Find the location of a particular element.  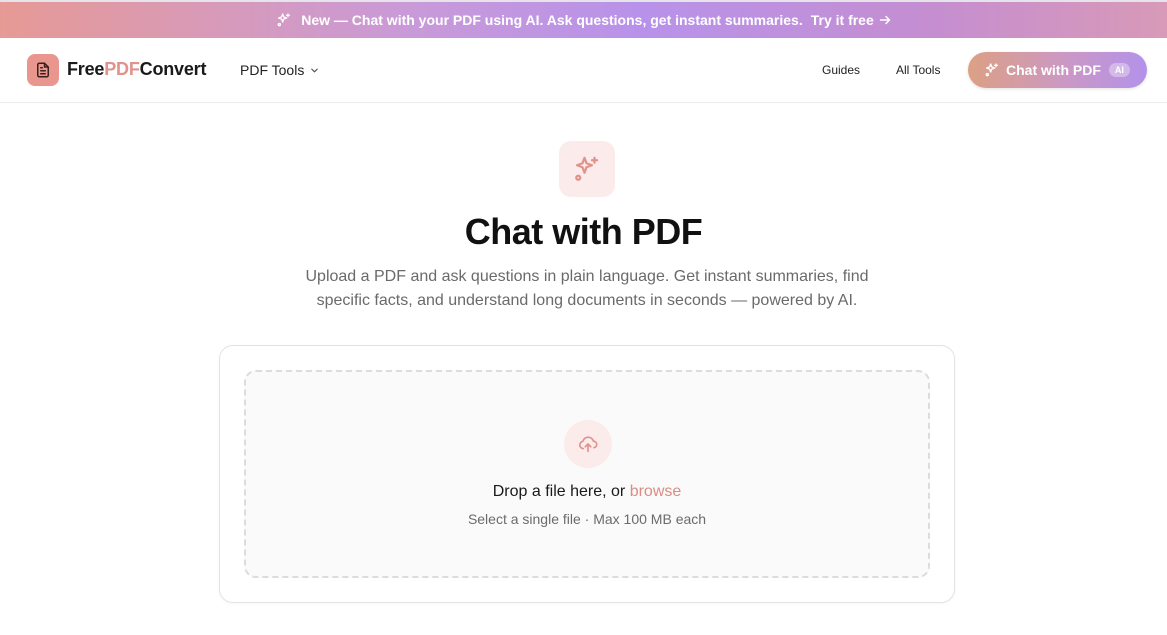

logo-wordmark: FreePDFConvert is located at coordinates (136, 69).